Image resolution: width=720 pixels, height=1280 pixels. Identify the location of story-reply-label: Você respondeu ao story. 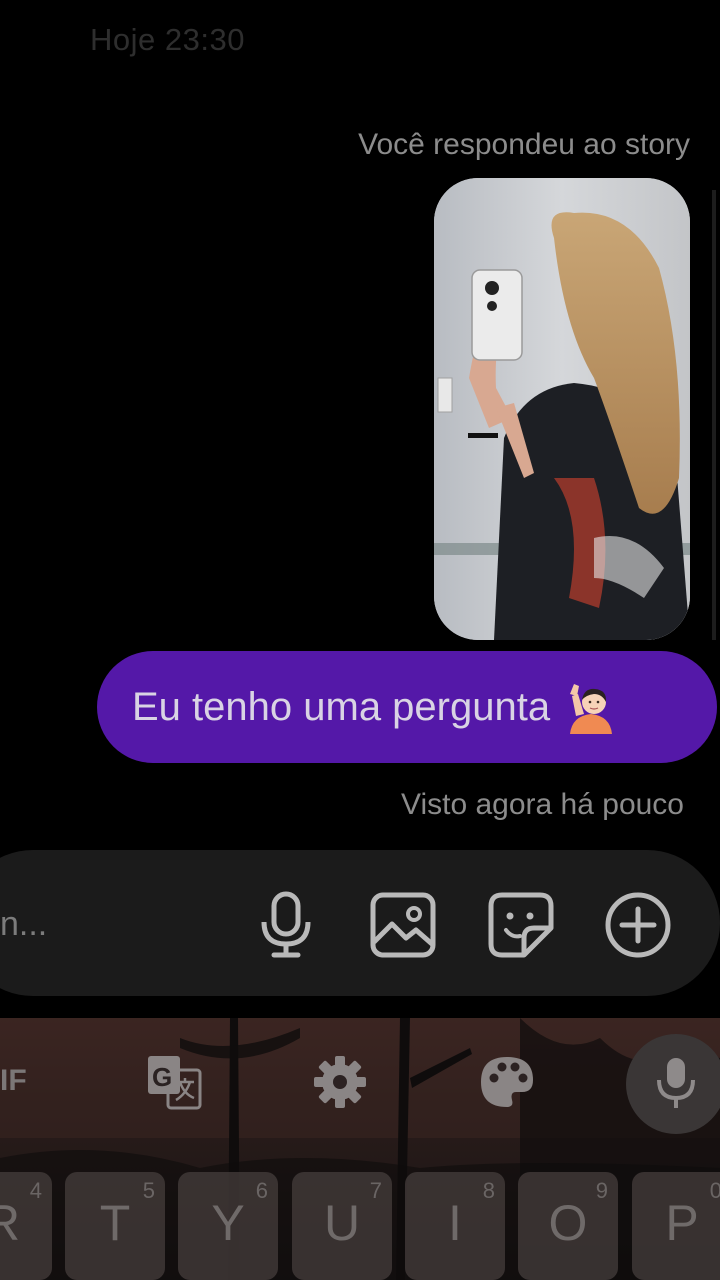
(524, 144).